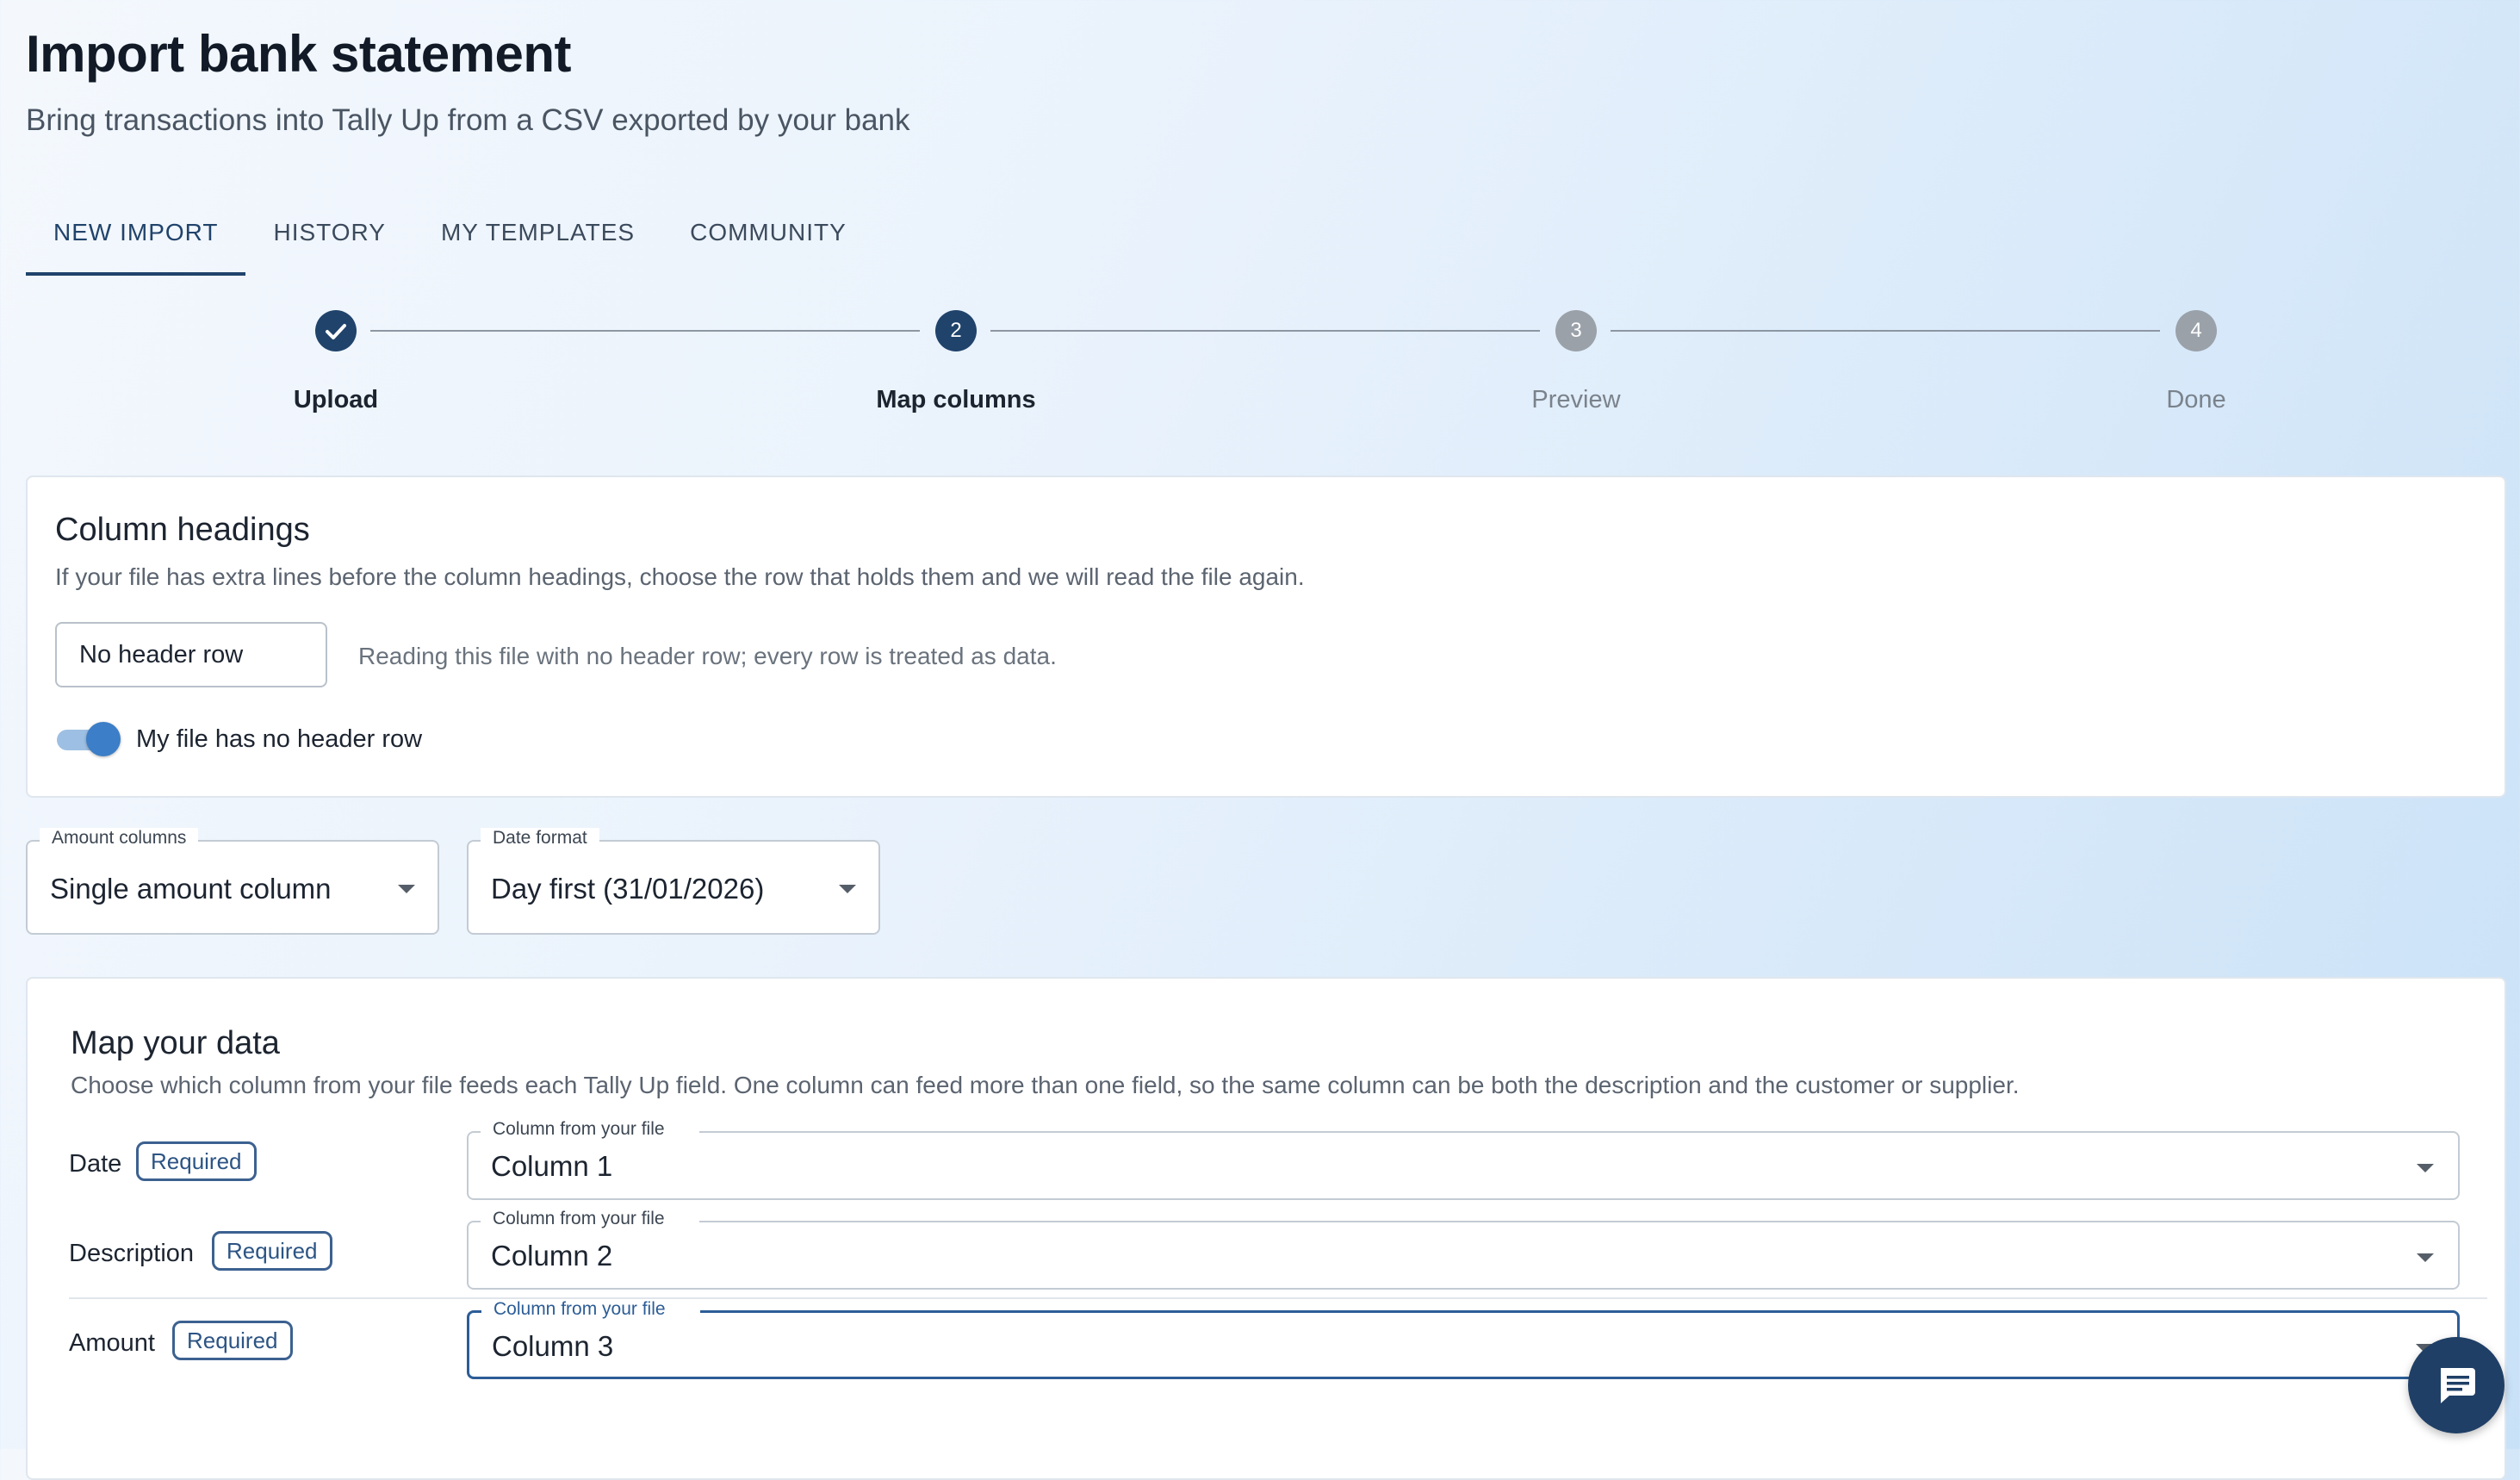 The image size is (2520, 1480). I want to click on check-icon, so click(336, 331).